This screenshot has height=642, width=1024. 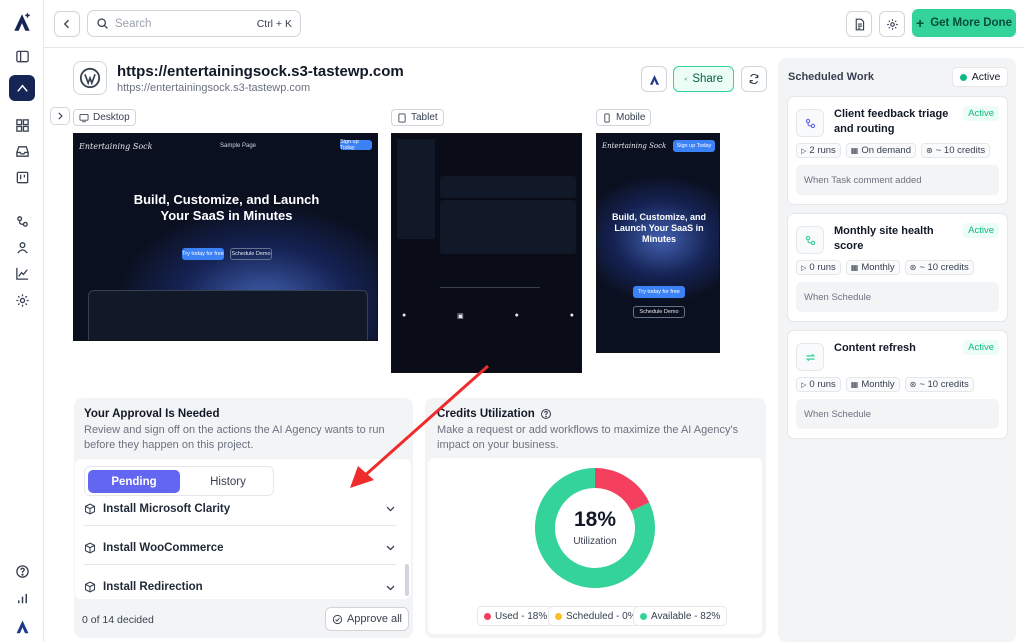 What do you see at coordinates (897, 180) in the screenshot?
I see `trigger-text: When Task comment added` at bounding box center [897, 180].